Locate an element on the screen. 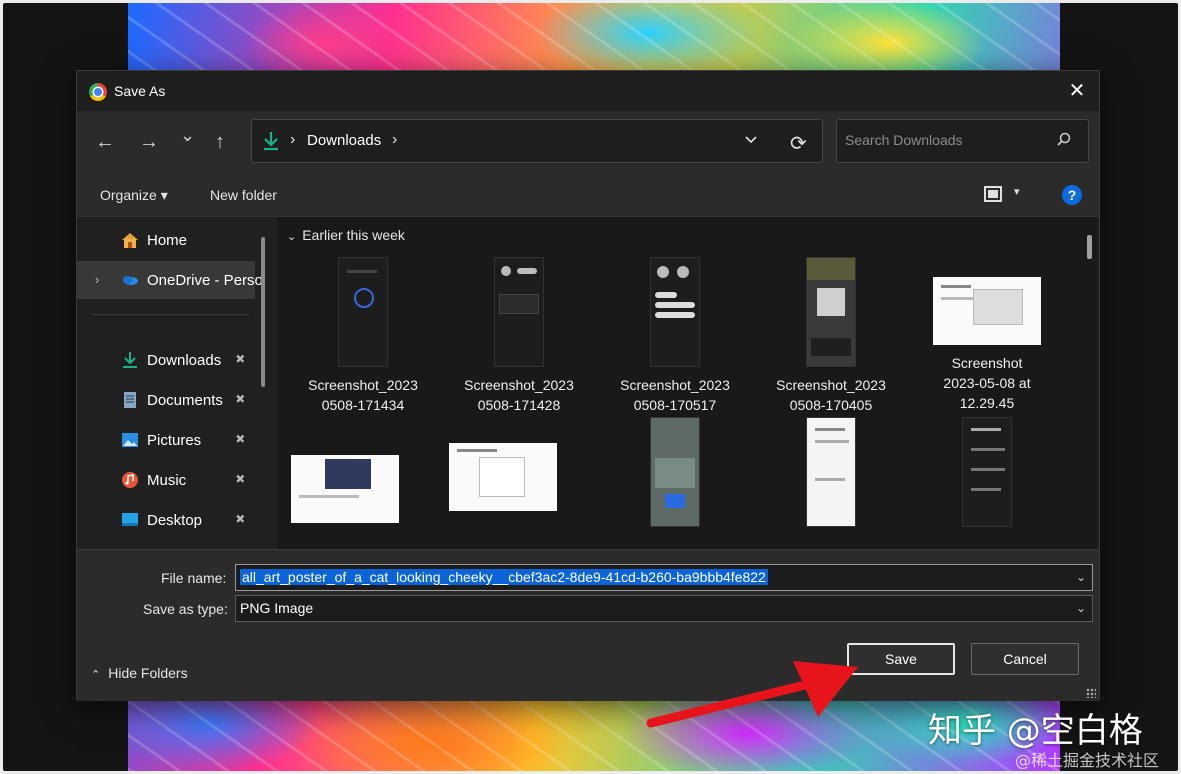  hide-folders-button: ⌃ Hide Folders is located at coordinates (139, 673).